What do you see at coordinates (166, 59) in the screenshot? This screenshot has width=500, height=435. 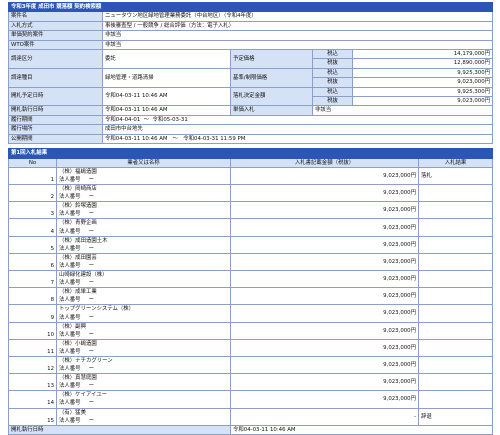 I see `category-value: 委託` at bounding box center [166, 59].